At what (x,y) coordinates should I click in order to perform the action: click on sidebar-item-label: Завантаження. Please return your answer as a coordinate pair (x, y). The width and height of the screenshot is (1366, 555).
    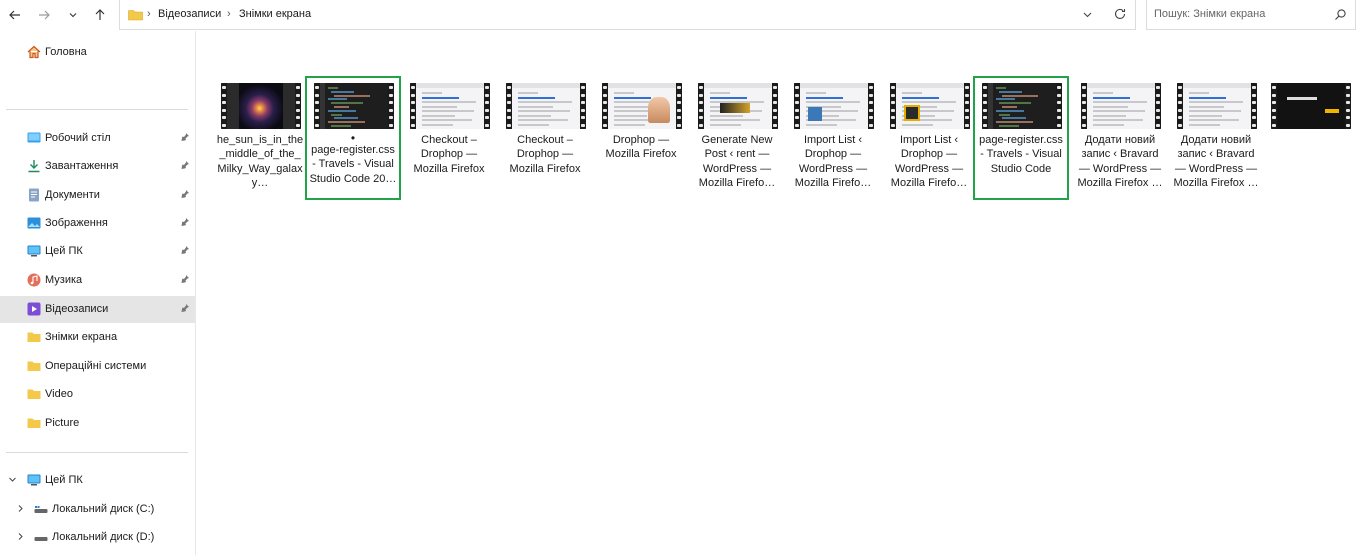
    Looking at the image, I should click on (82, 166).